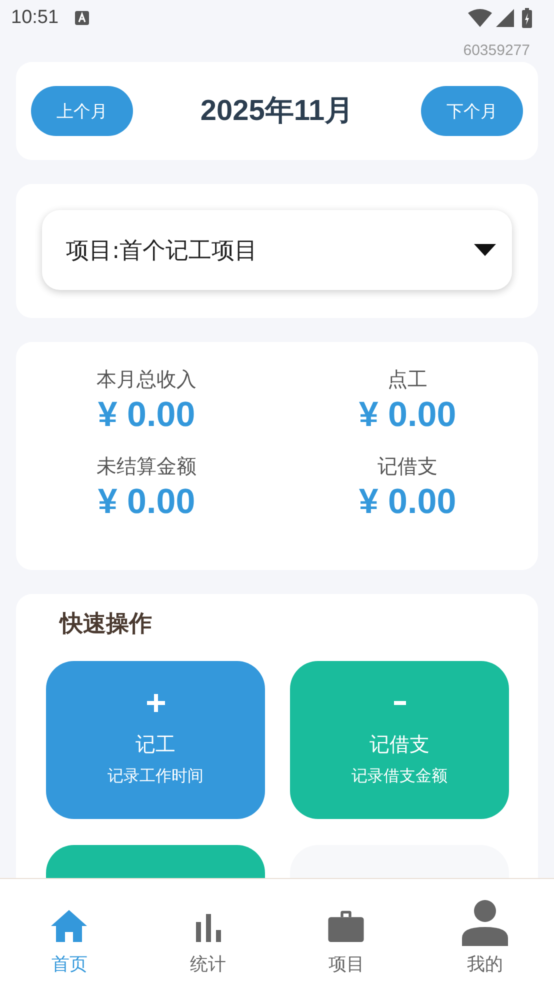  Describe the element at coordinates (207, 931) in the screenshot. I see `nav-tab: 统计` at that location.